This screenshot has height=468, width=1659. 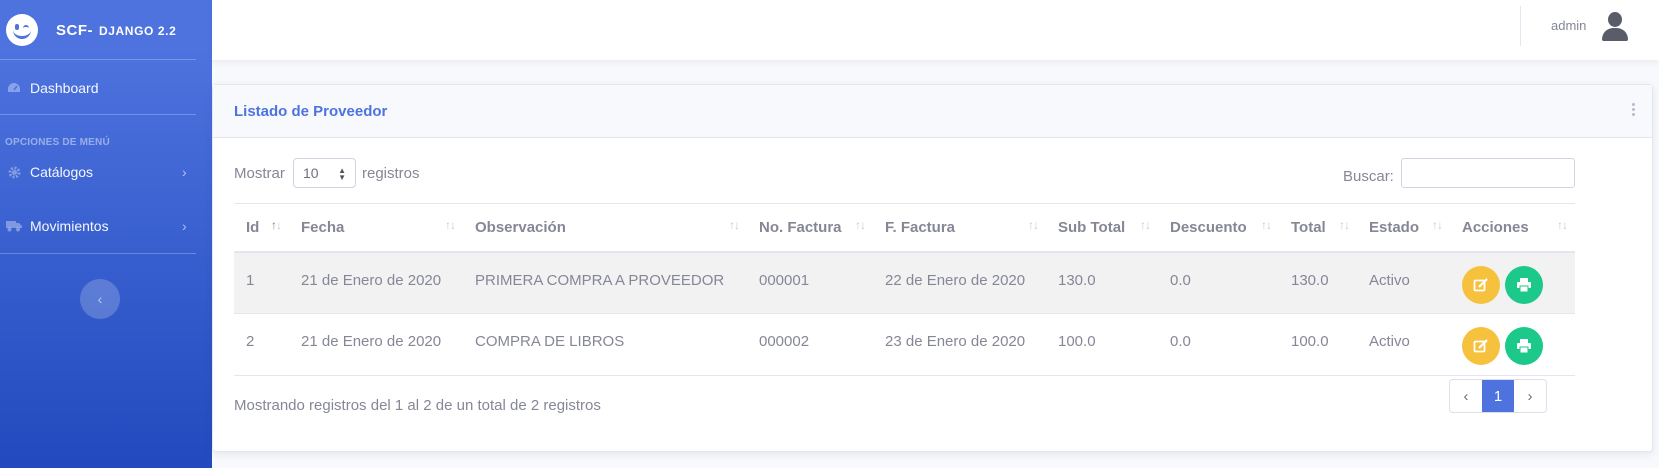 What do you see at coordinates (1512, 228) in the screenshot?
I see `column-header-acciones: Acciones ↑↓` at bounding box center [1512, 228].